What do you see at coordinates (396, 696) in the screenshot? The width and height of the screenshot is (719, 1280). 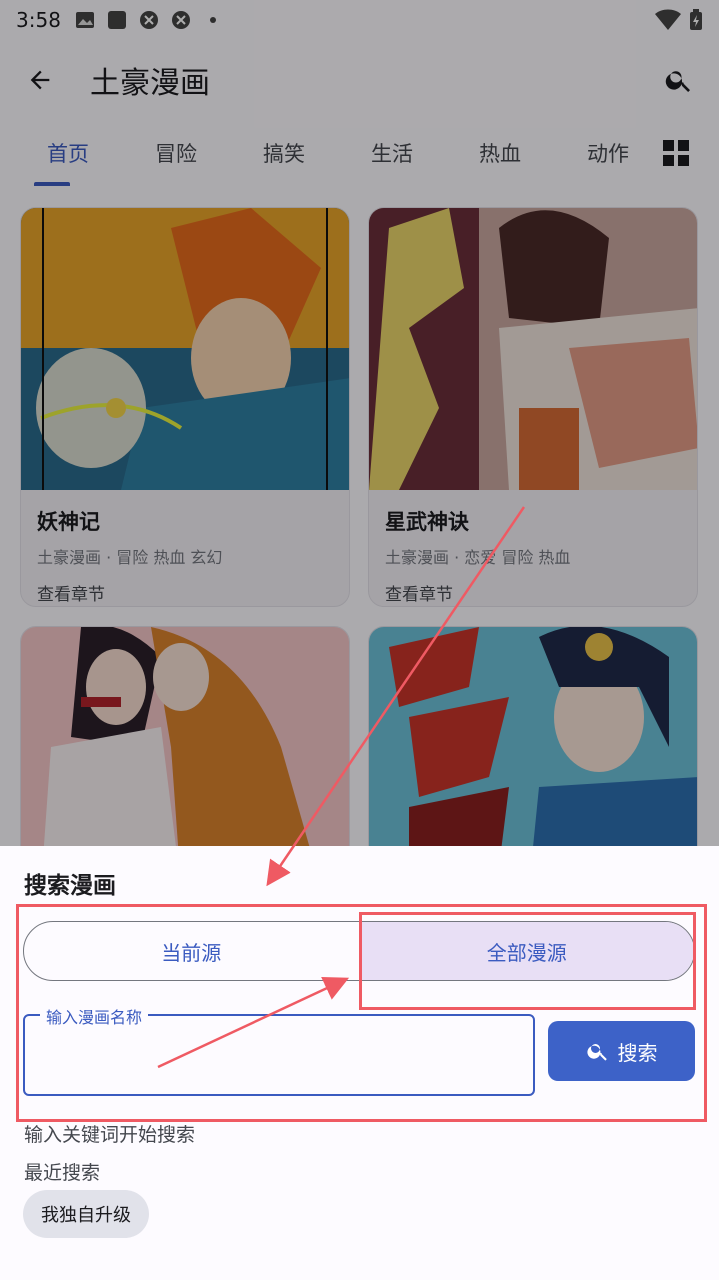 I see `annotation-arrow-long` at bounding box center [396, 696].